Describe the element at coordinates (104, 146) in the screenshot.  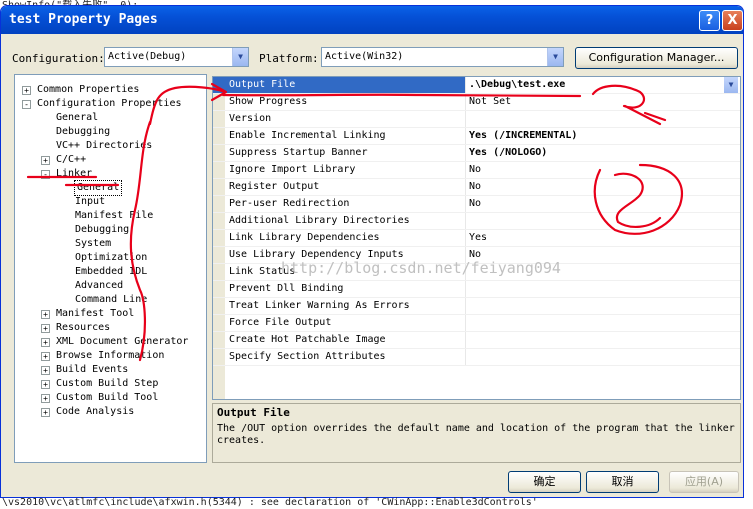
I see `tree-item: VC++ Directories` at that location.